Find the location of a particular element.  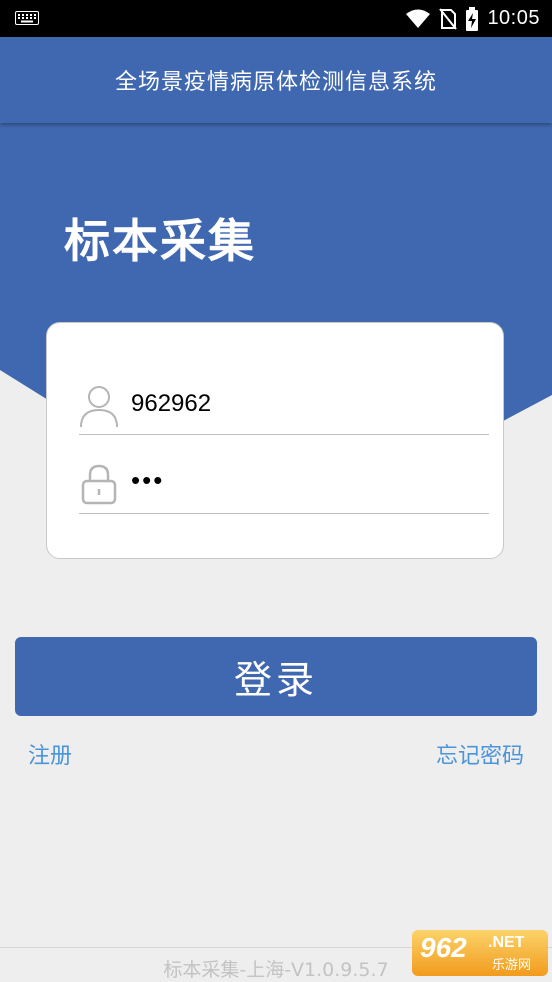

app-title-bar: 全场景疫情病原体检测信息系统 is located at coordinates (276, 80).